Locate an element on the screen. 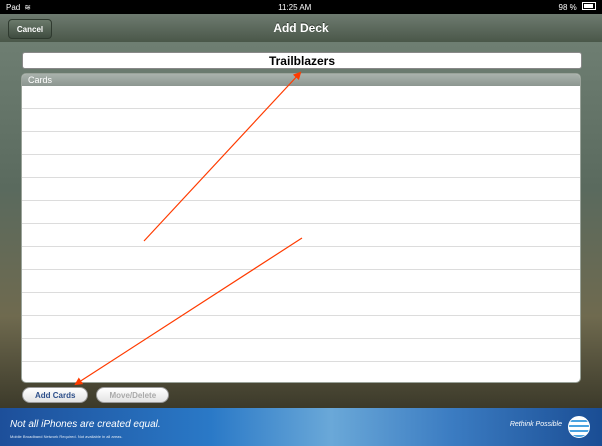  status-left: Pad ≋ is located at coordinates (18, 7).